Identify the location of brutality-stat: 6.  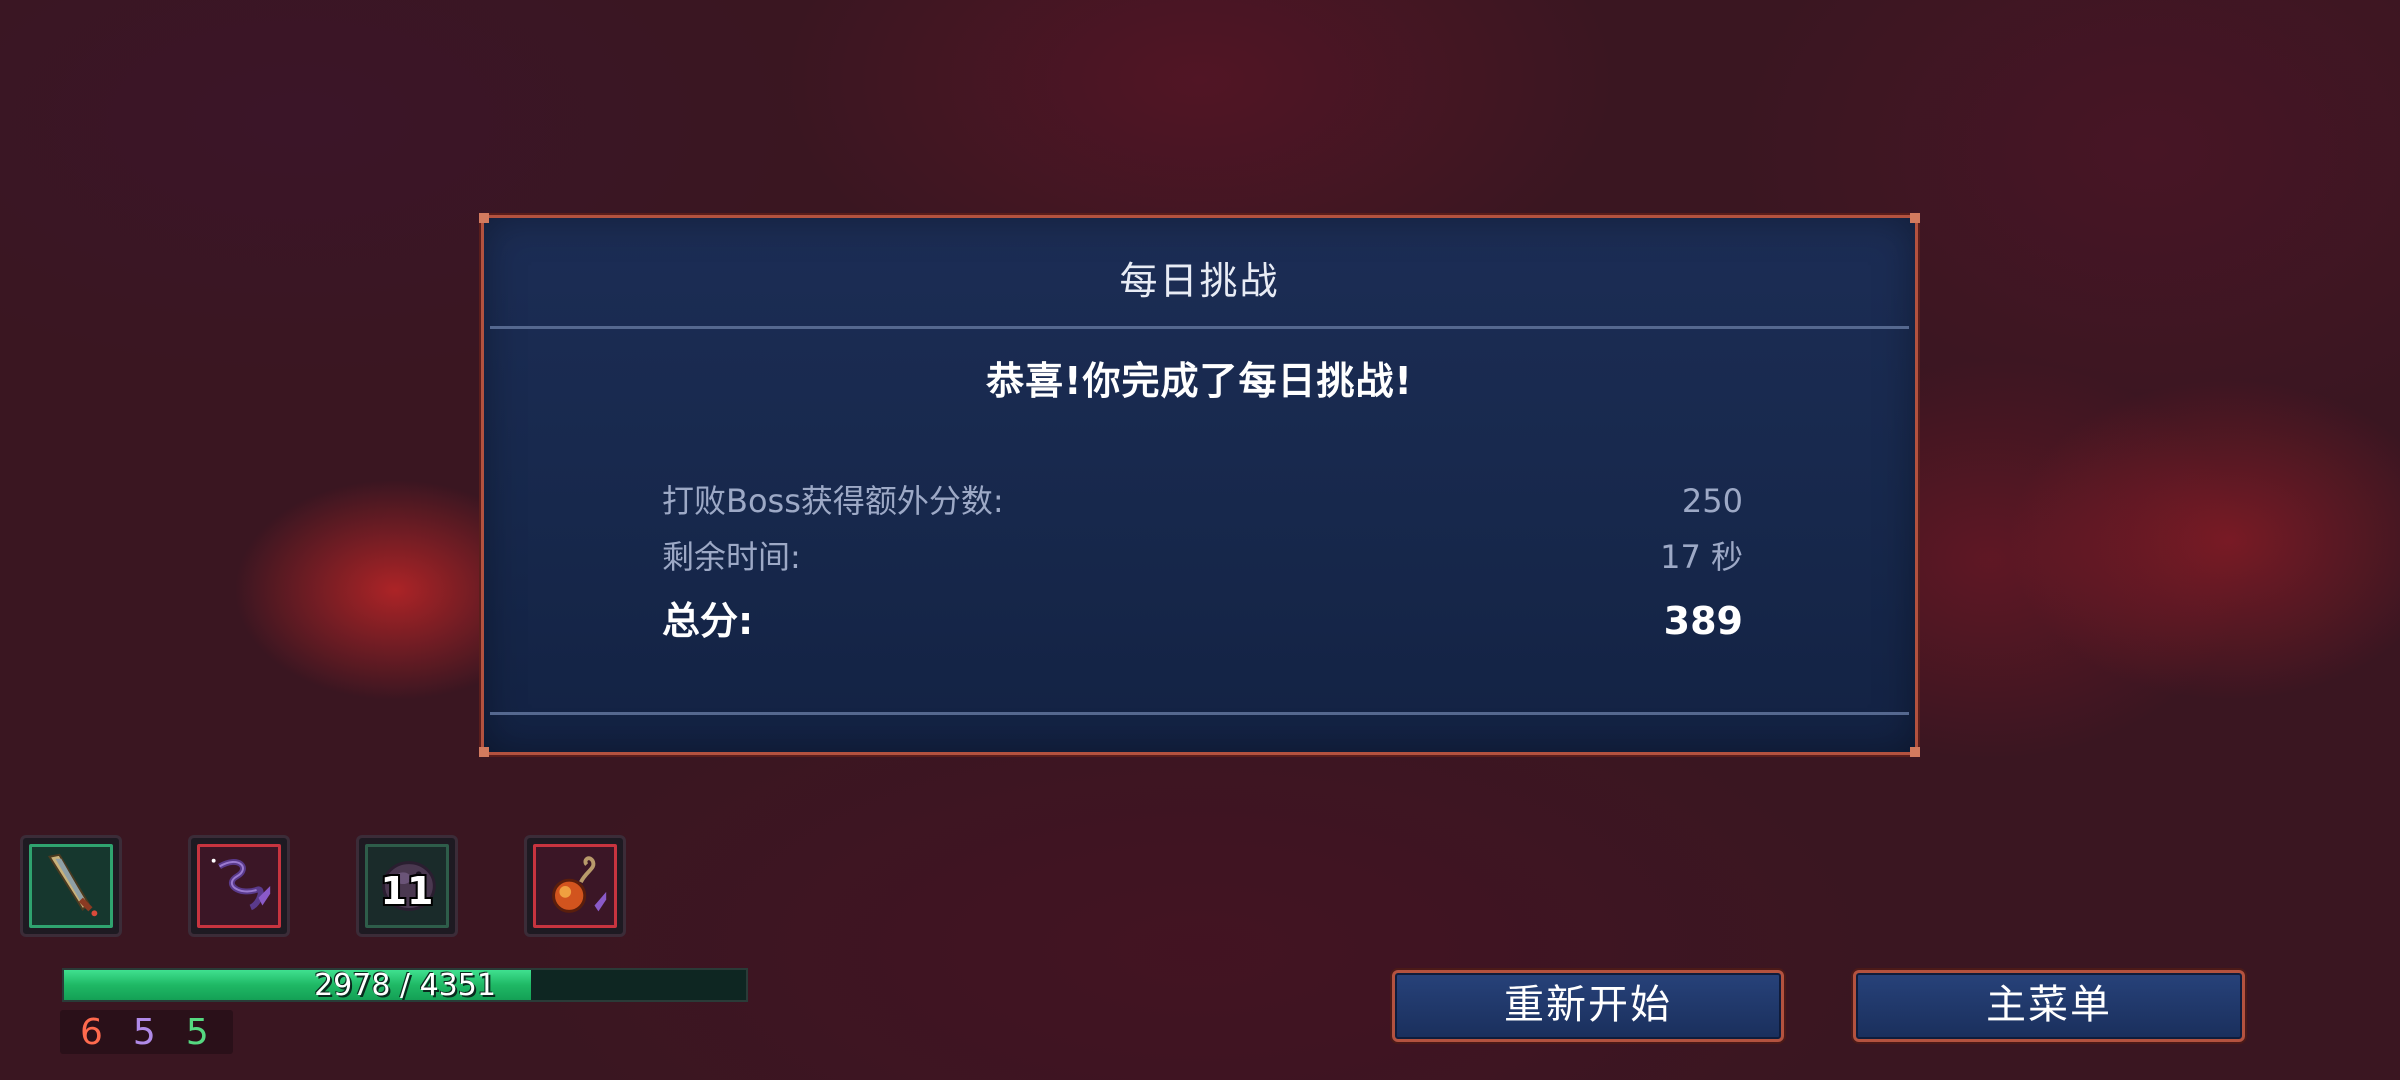
(91, 1032).